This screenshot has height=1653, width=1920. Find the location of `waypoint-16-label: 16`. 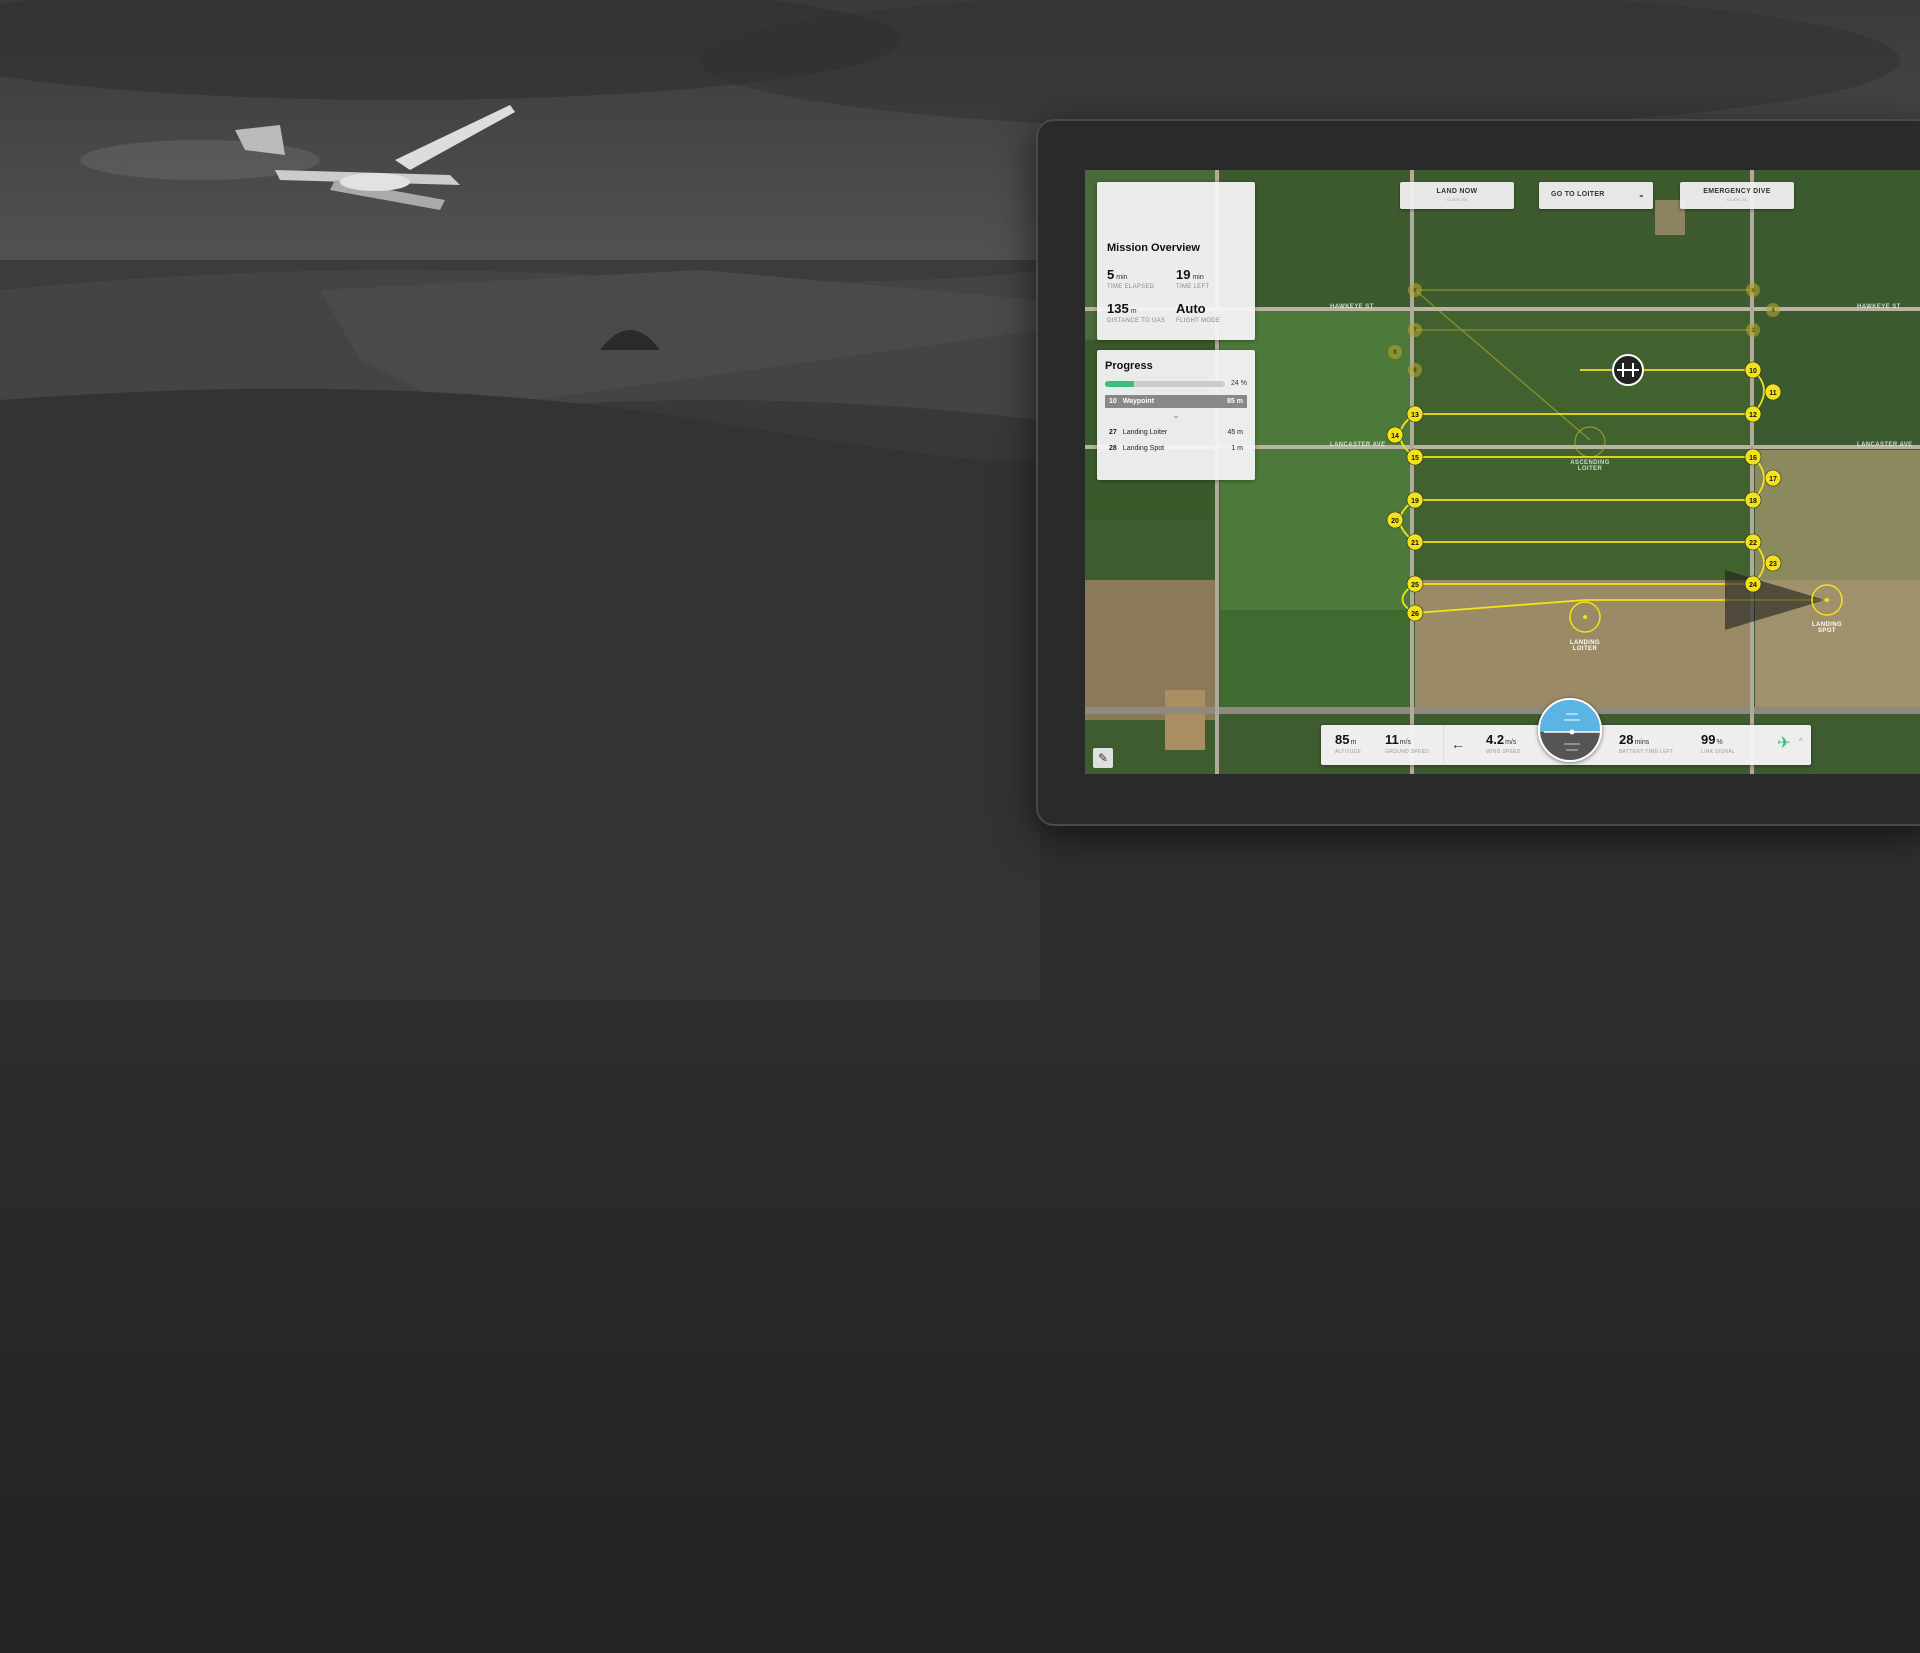

waypoint-16-label: 16 is located at coordinates (1753, 458).